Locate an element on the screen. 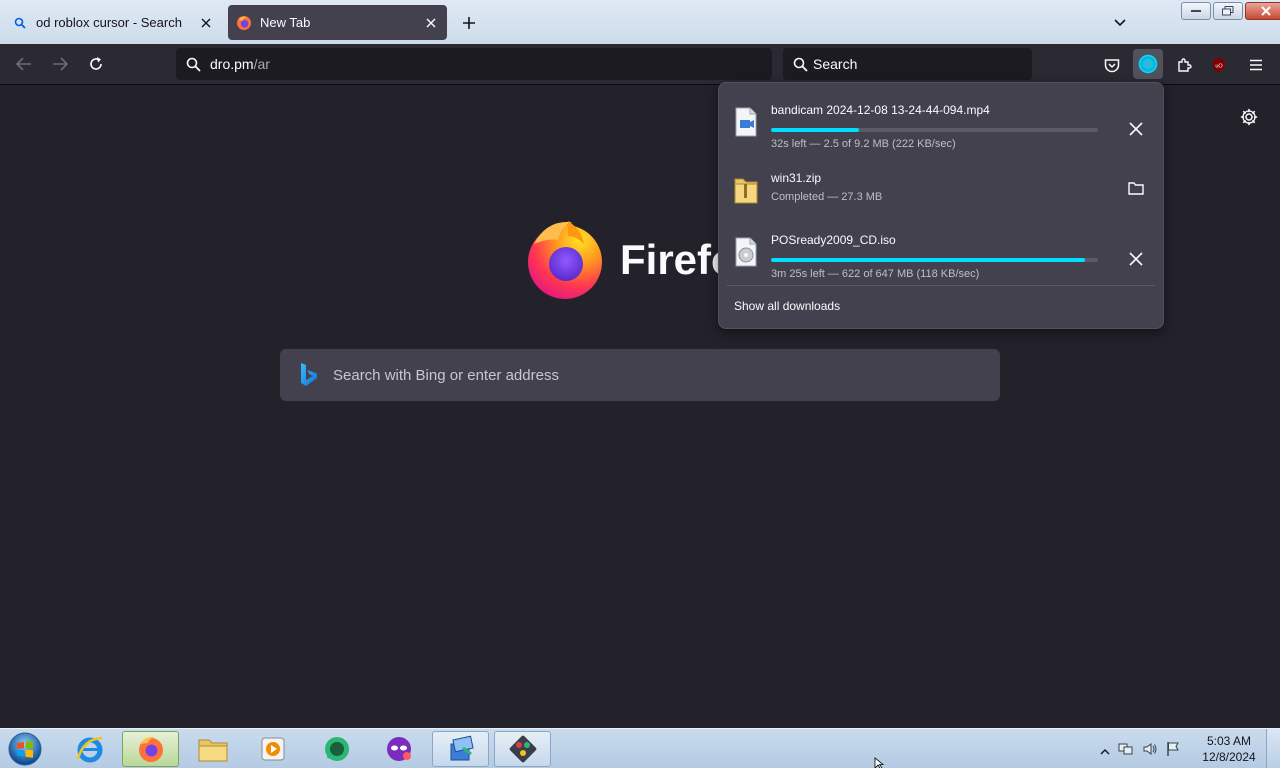 This screenshot has height=768, width=1280. tab-search: od roblox cursor - Search is located at coordinates (113, 22).